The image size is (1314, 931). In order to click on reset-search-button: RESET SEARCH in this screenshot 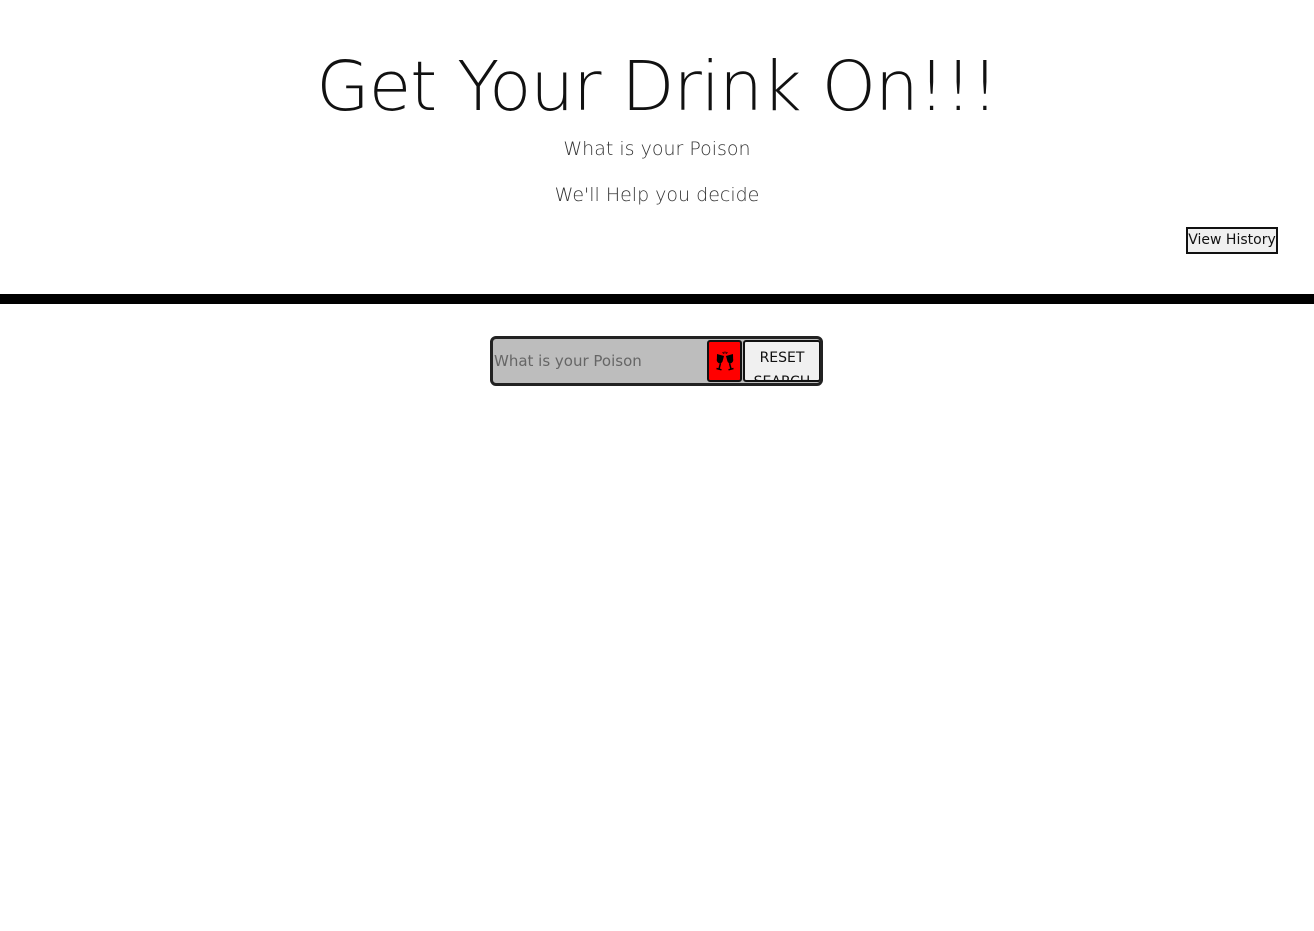, I will do `click(781, 361)`.